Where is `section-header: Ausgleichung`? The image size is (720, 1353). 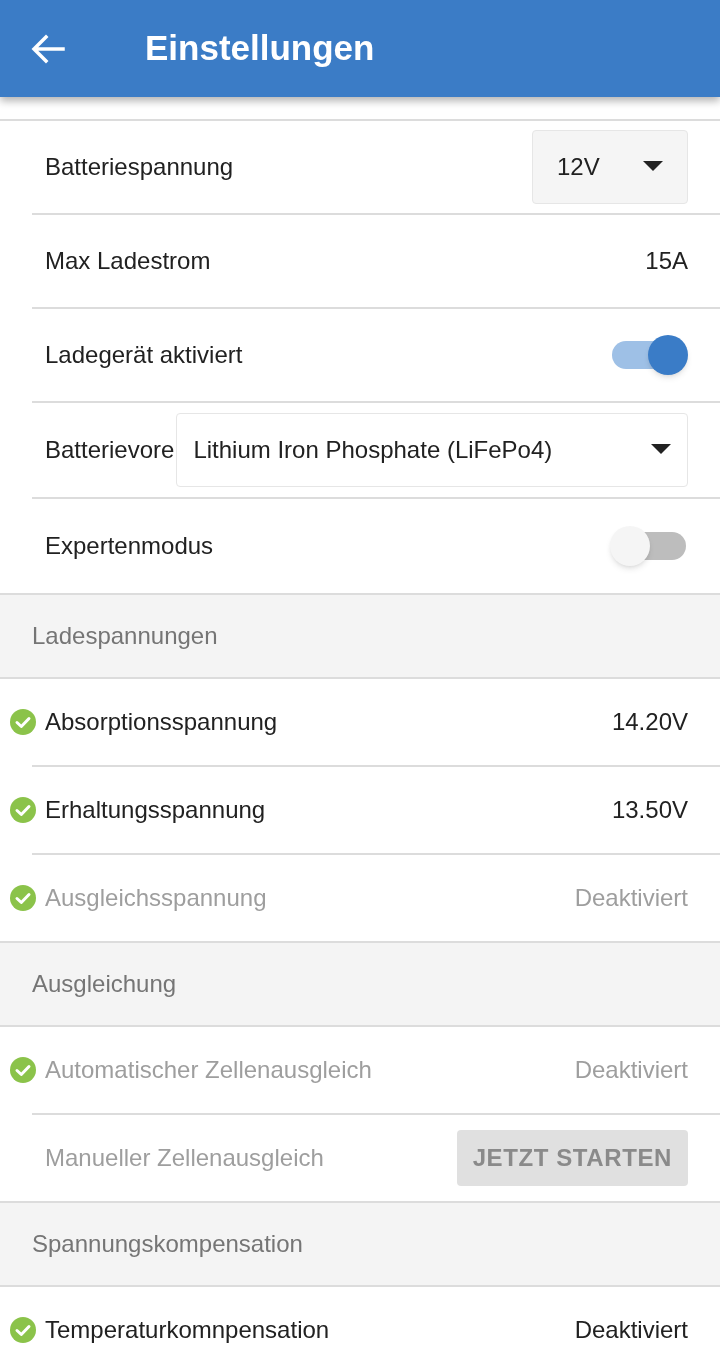
section-header: Ausgleichung is located at coordinates (360, 985).